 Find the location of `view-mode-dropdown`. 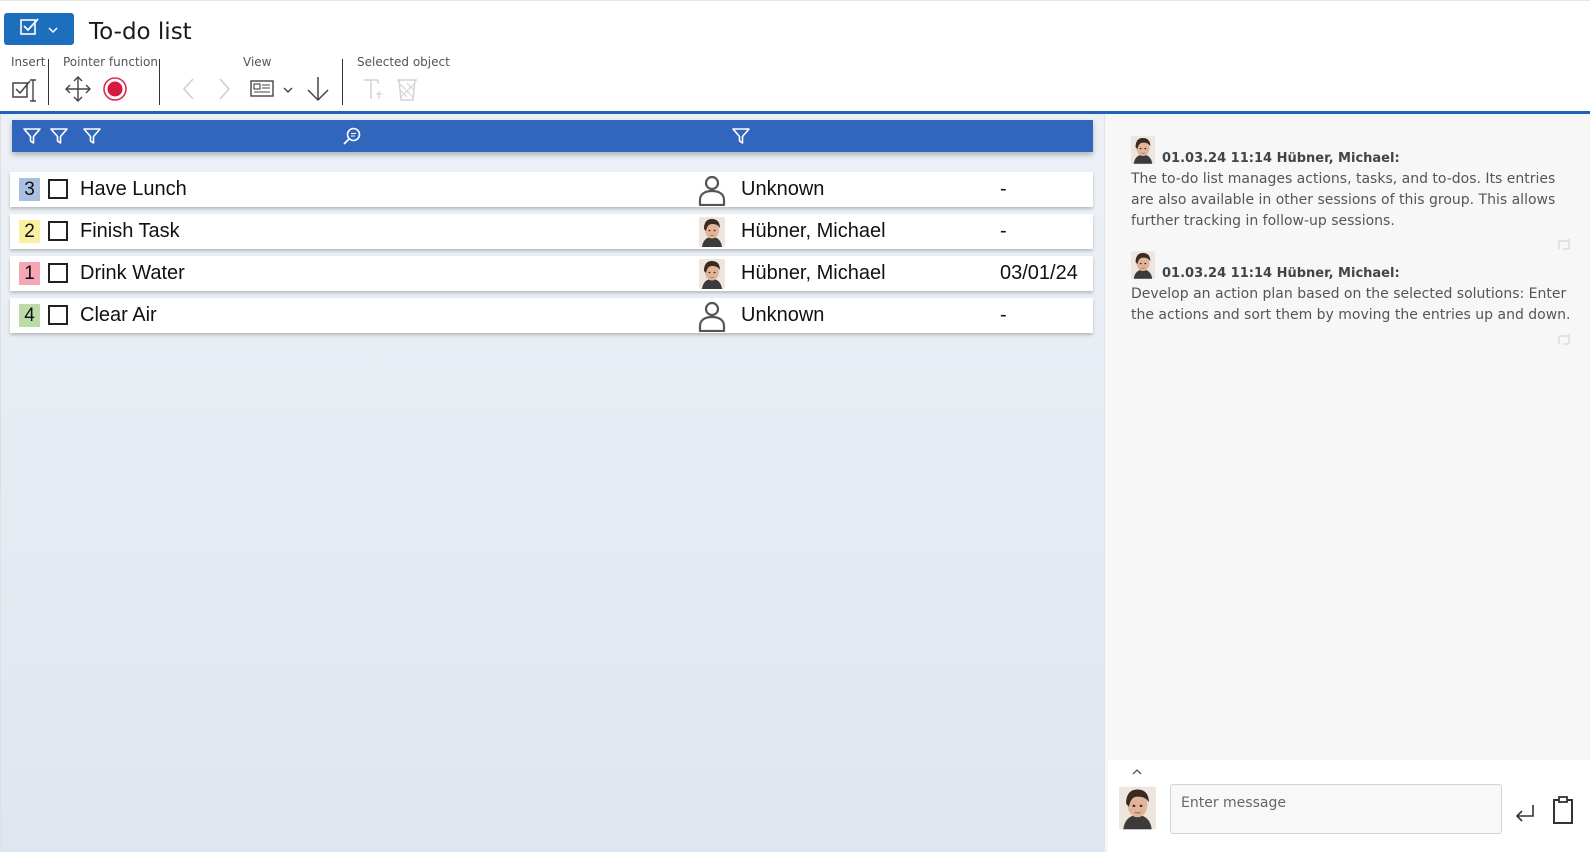

view-mode-dropdown is located at coordinates (272, 89).